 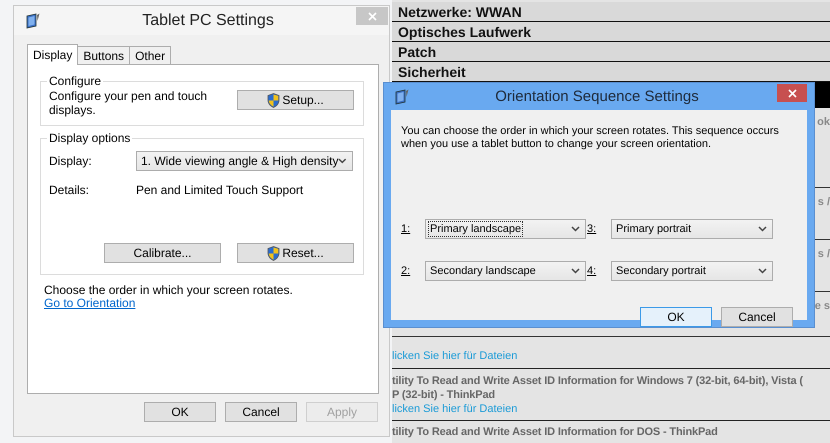 I want to click on close-button, so click(x=792, y=93).